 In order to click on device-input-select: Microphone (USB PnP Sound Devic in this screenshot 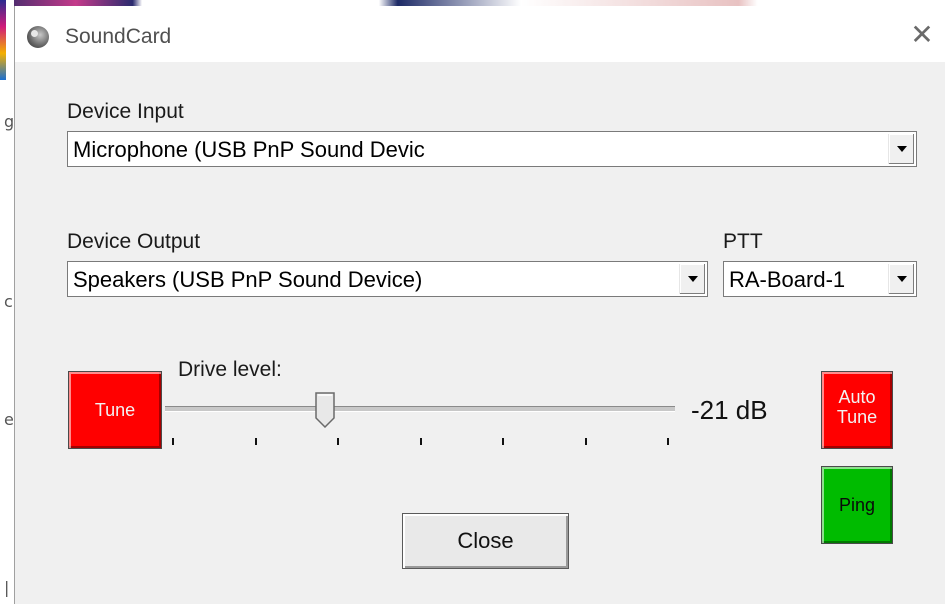, I will do `click(492, 149)`.